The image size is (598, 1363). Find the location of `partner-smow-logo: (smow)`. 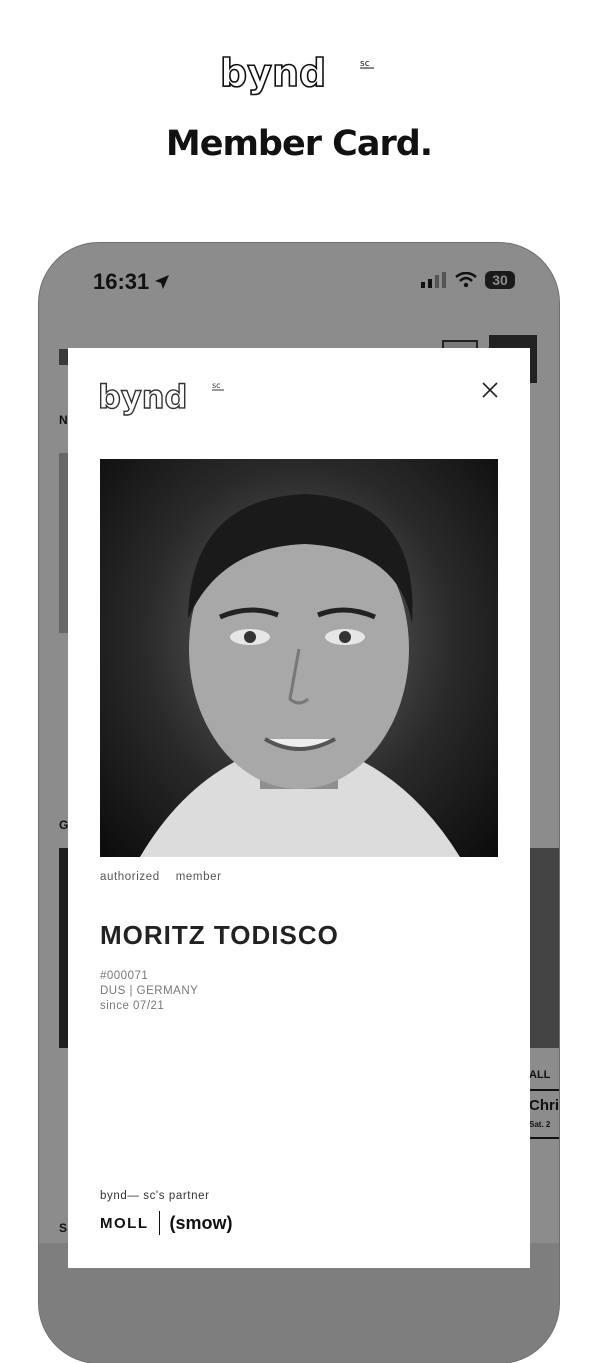

partner-smow-logo: (smow) is located at coordinates (201, 1222).